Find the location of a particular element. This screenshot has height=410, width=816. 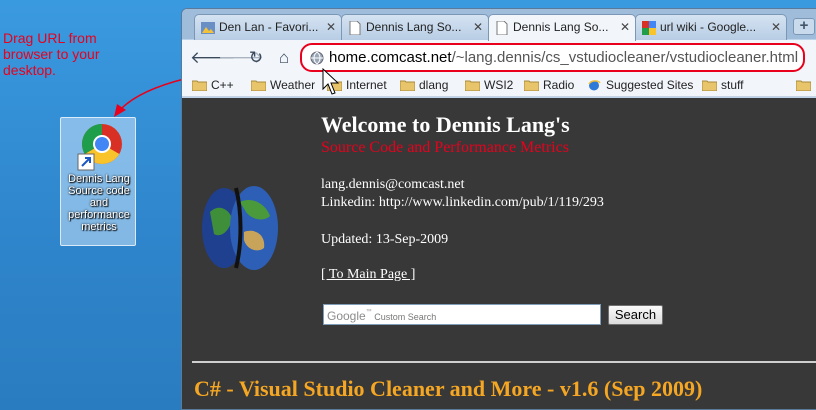

bookmark-weather: Weather is located at coordinates (282, 85).